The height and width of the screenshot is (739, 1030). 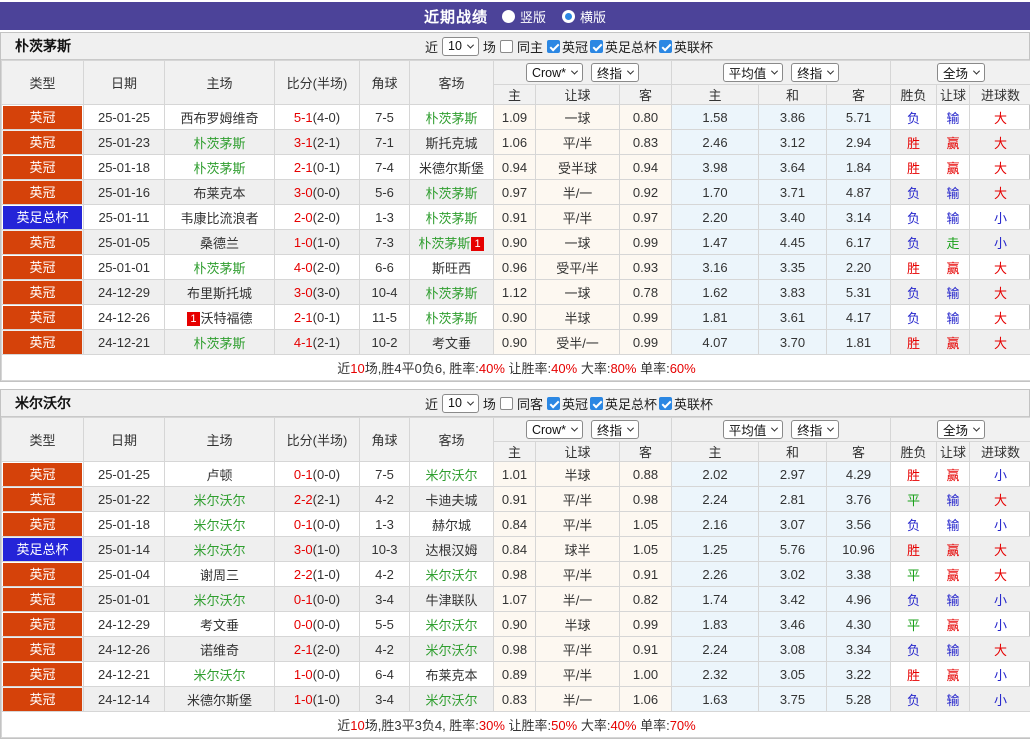 I want to click on summary-segment: 30%, so click(x=492, y=725).